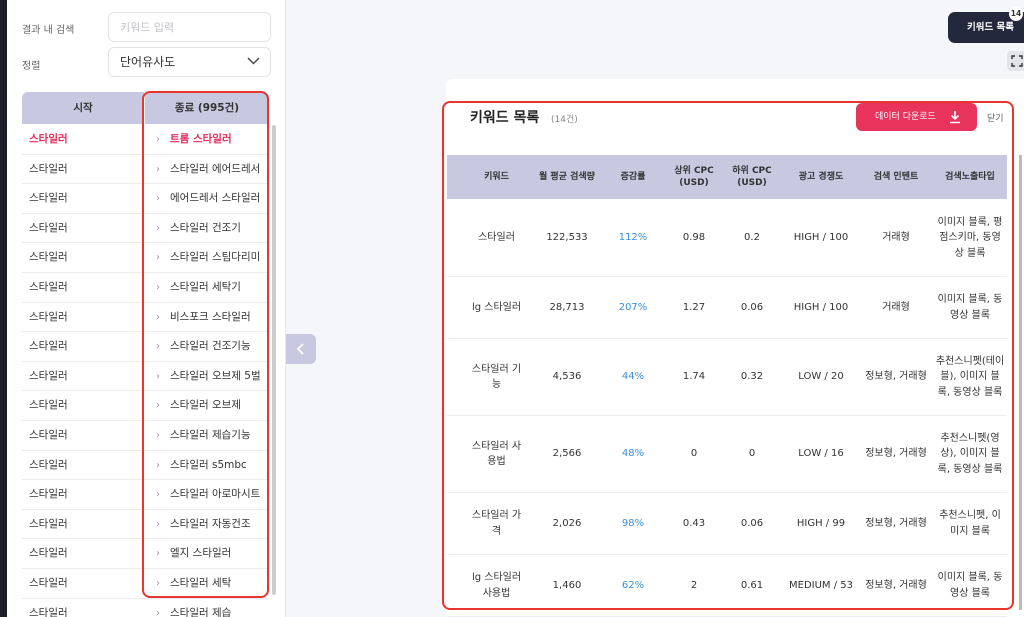 Image resolution: width=1024 pixels, height=617 pixels. What do you see at coordinates (145, 436) in the screenshot?
I see `list-item: 스타일러 › 스타일러 제습기능` at bounding box center [145, 436].